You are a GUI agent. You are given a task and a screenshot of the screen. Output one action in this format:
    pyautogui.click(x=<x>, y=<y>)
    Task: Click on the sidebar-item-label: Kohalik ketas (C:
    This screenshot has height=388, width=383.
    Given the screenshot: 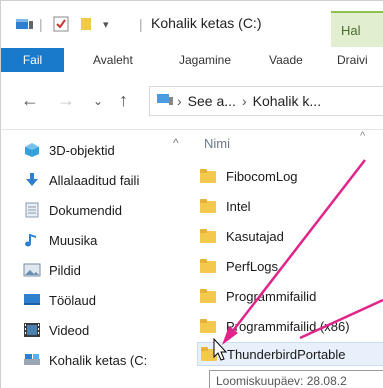 What is the action you would take?
    pyautogui.click(x=98, y=360)
    